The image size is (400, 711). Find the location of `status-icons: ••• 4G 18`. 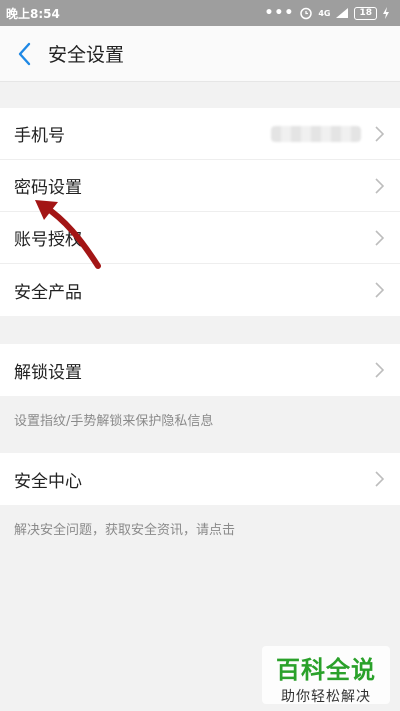

status-icons: ••• 4G 18 is located at coordinates (327, 13).